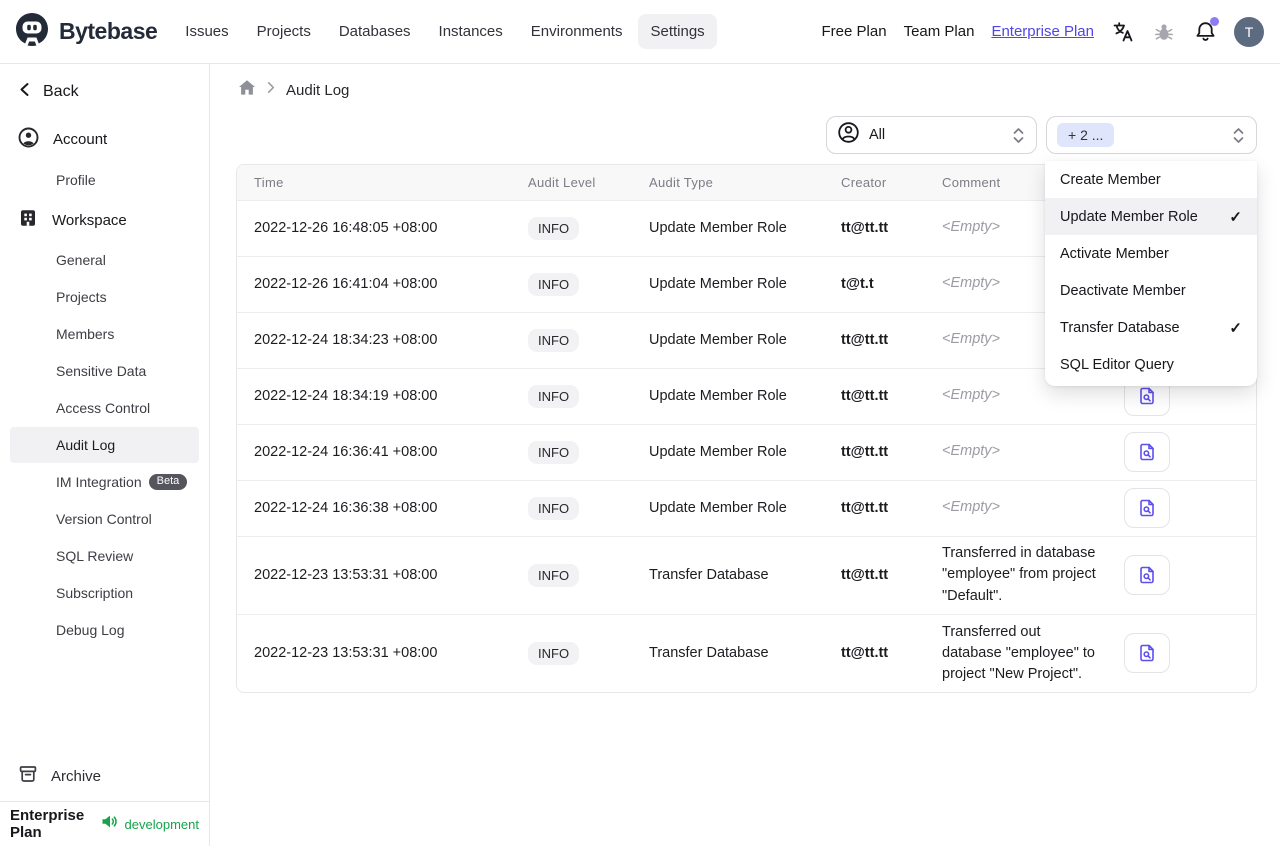 The width and height of the screenshot is (1280, 846). Describe the element at coordinates (104, 556) in the screenshot. I see `sidebar-item-sql-review: SQL Review` at that location.